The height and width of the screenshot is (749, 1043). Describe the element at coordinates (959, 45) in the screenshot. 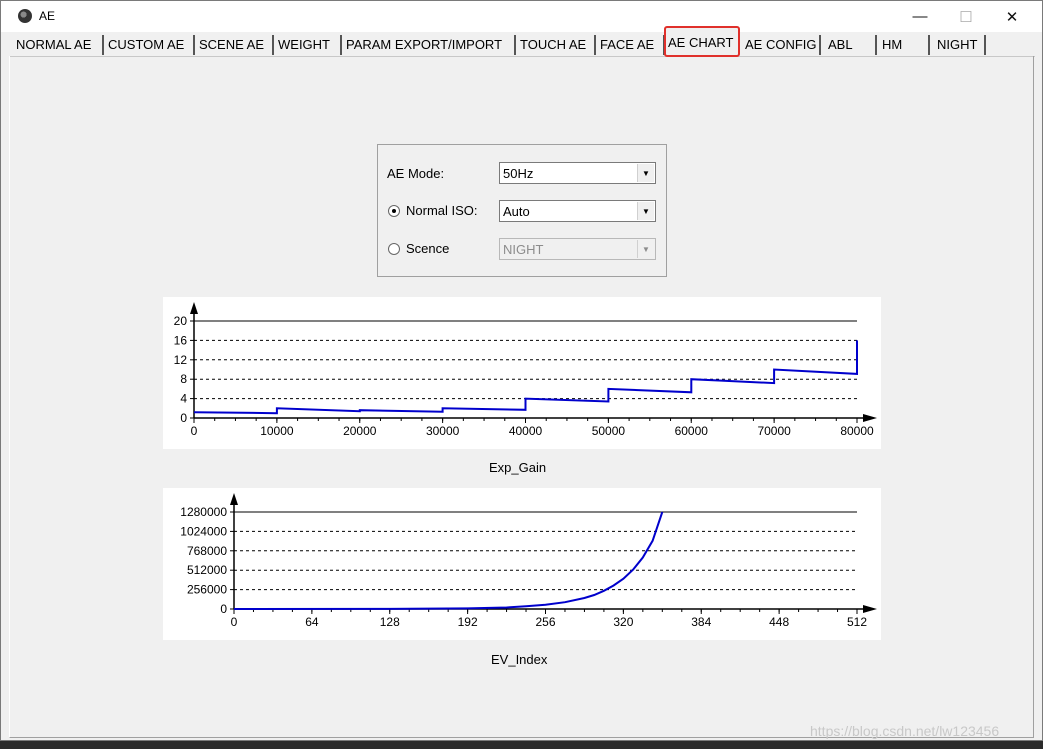

I see `tab-night: NIGHT` at that location.